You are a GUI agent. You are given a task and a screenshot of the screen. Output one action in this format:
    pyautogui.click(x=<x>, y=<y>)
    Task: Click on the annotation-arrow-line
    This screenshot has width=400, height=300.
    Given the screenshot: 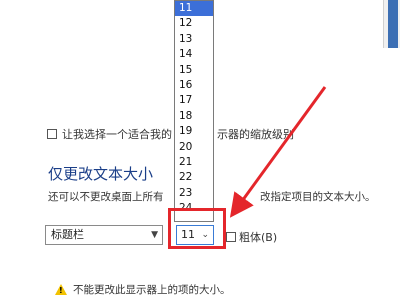 What is the action you would take?
    pyautogui.click(x=278, y=152)
    